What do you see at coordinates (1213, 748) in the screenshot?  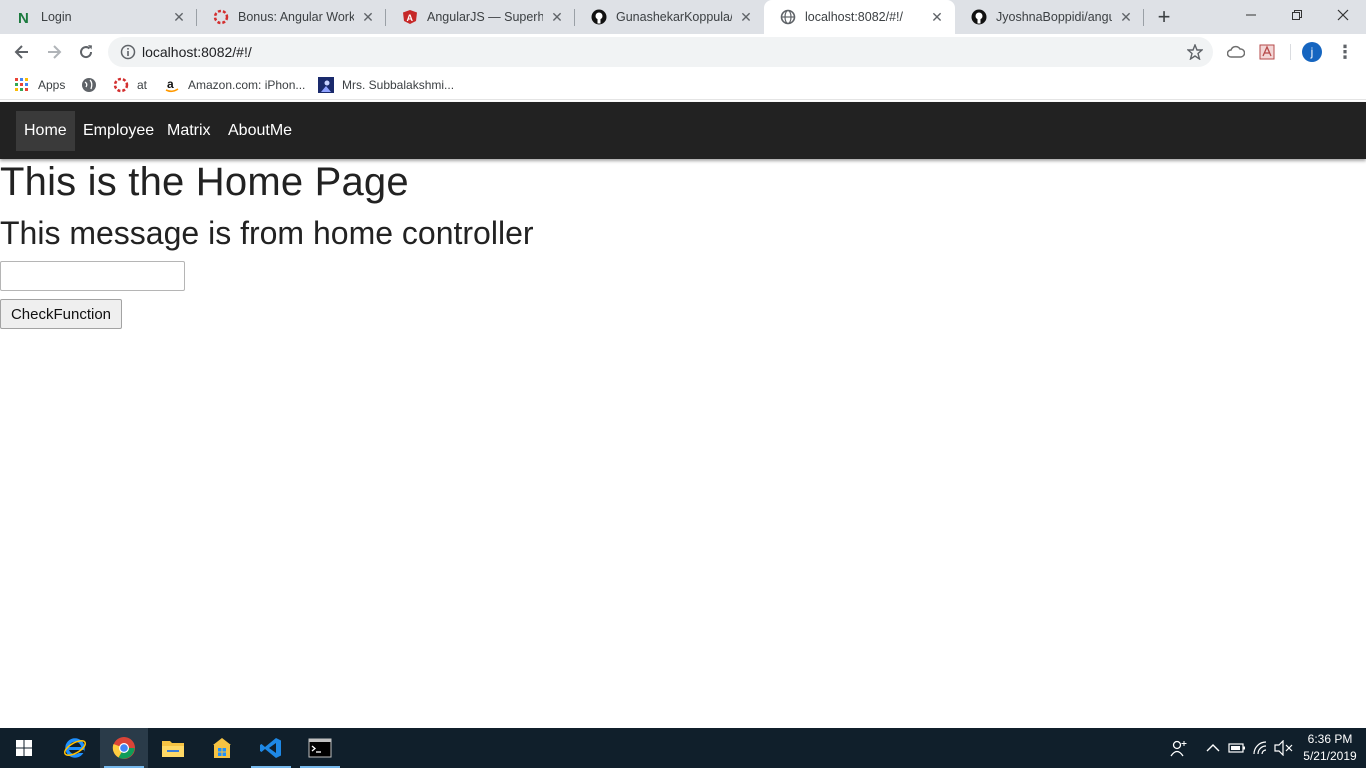 I see `chevron-up-icon` at bounding box center [1213, 748].